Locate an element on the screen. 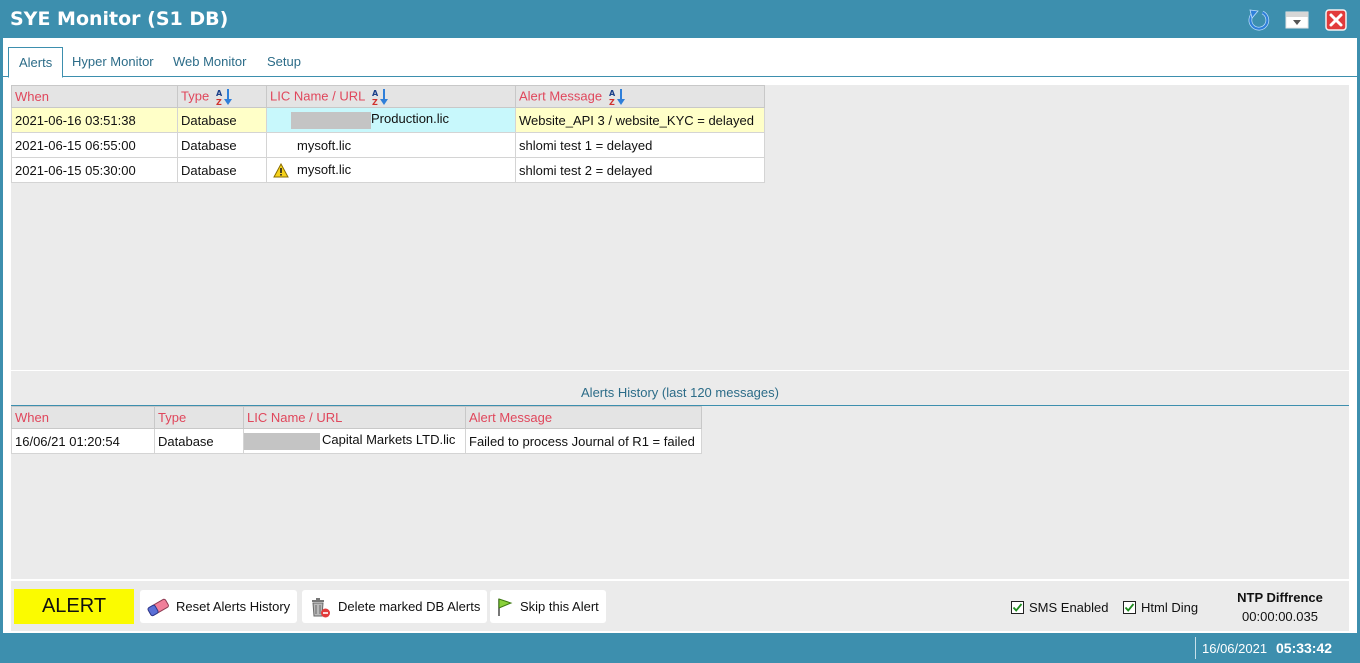  status-separator is located at coordinates (1195, 648).